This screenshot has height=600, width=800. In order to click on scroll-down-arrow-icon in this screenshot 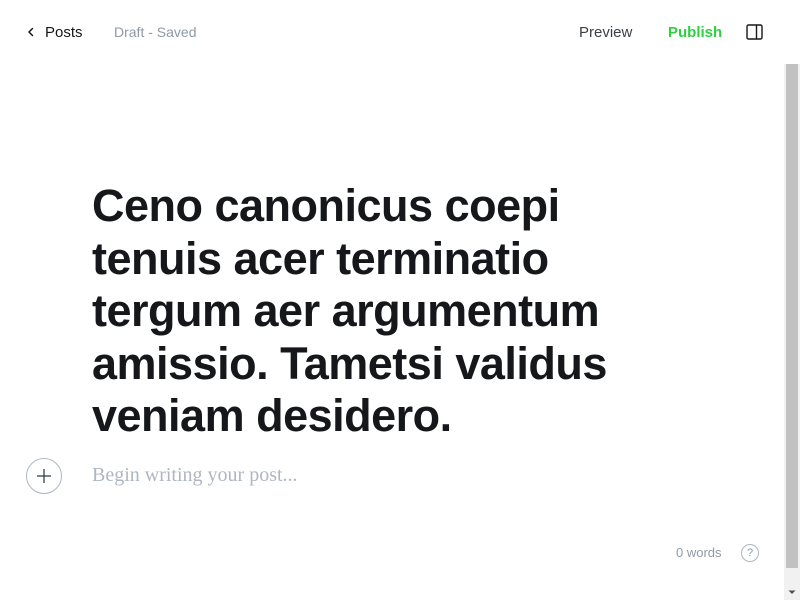, I will do `click(792, 592)`.